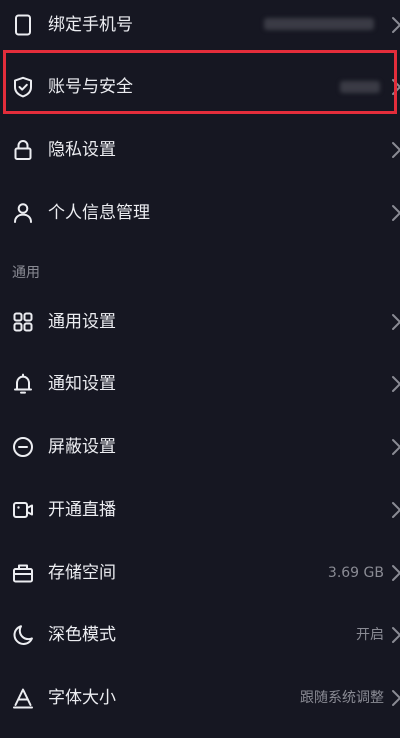  Describe the element at coordinates (23, 150) in the screenshot. I see `lock-icon` at that location.